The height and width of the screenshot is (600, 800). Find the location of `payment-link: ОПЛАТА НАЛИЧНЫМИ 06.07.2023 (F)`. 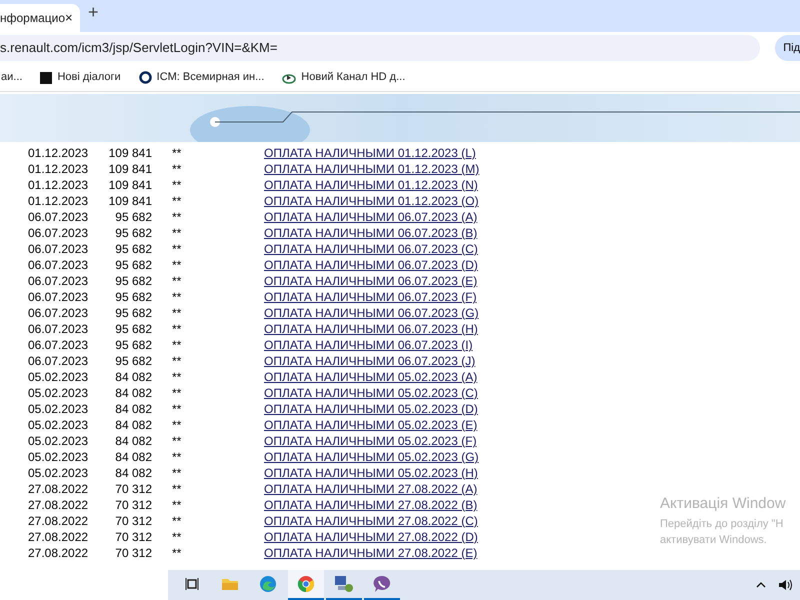

payment-link: ОПЛАТА НАЛИЧНЫМИ 06.07.2023 (F) is located at coordinates (370, 297).